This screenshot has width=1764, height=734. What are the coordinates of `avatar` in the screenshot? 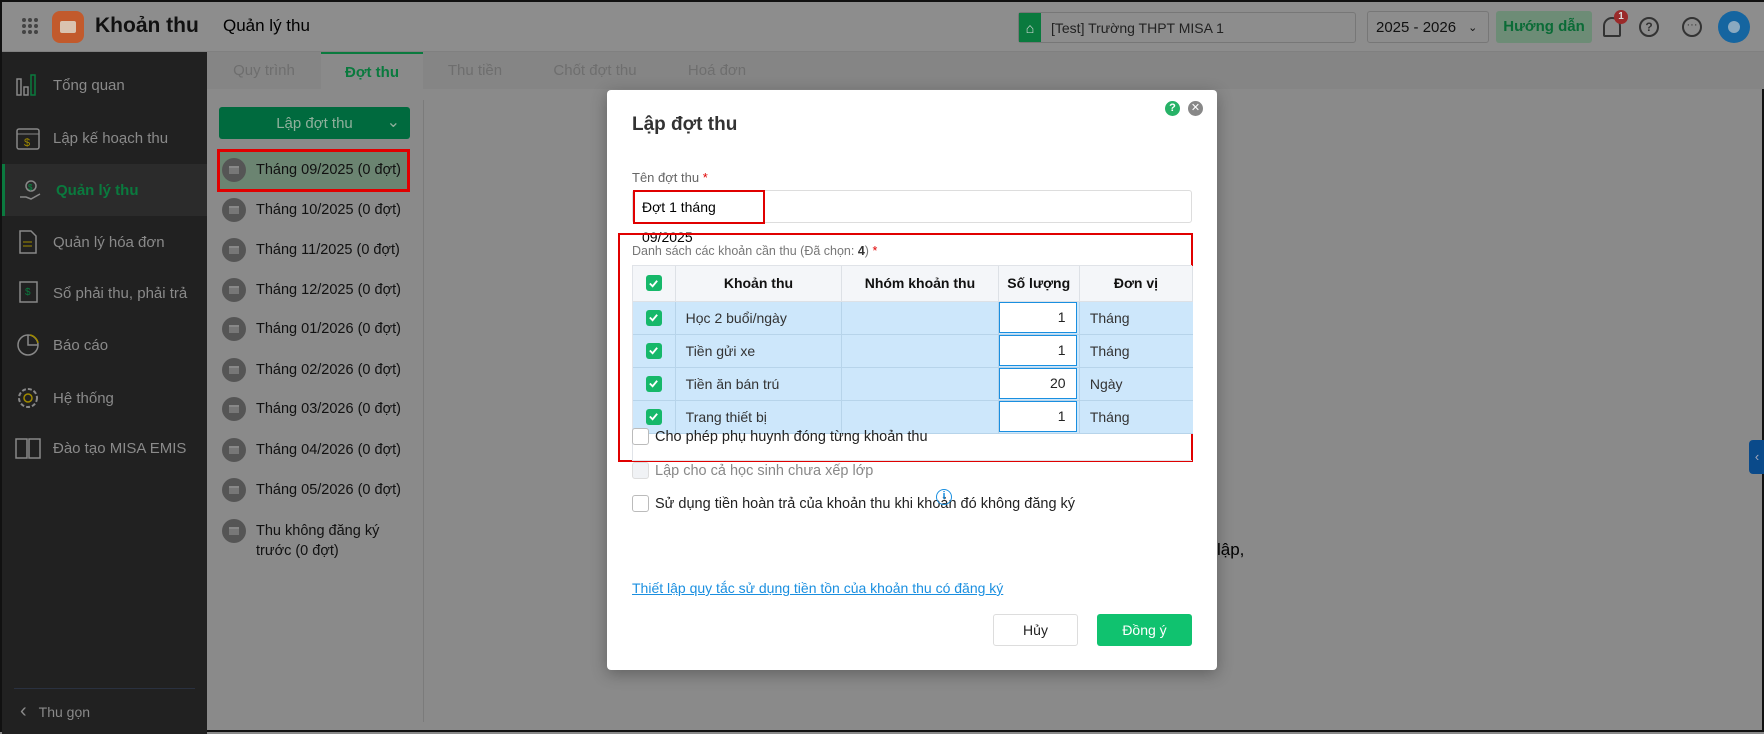 It's located at (1734, 27).